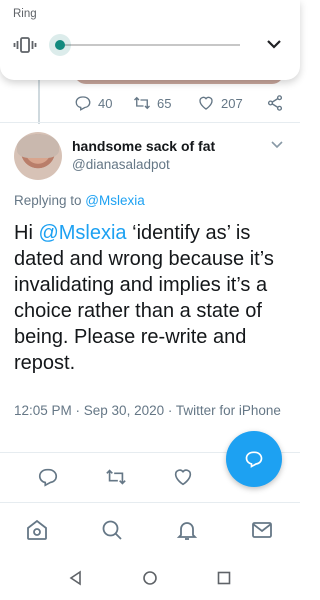  What do you see at coordinates (114, 200) in the screenshot?
I see `replying-to-link: @Mslexia` at bounding box center [114, 200].